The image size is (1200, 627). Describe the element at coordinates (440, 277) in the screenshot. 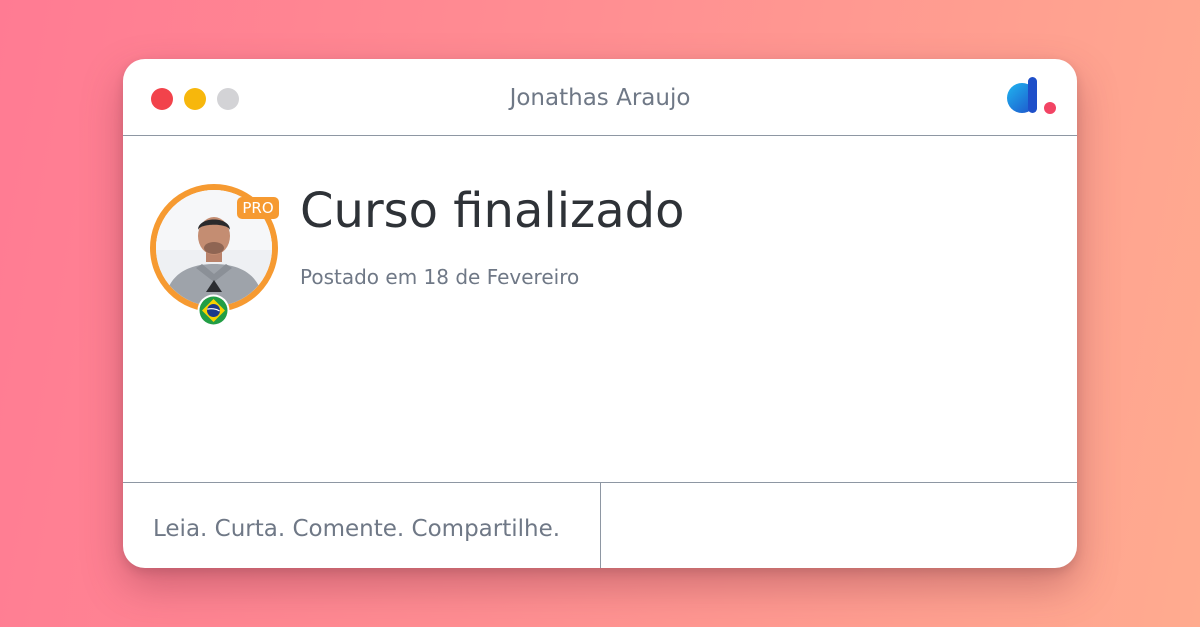

I see `post-date: Postado em 18 de Fevereiro` at that location.